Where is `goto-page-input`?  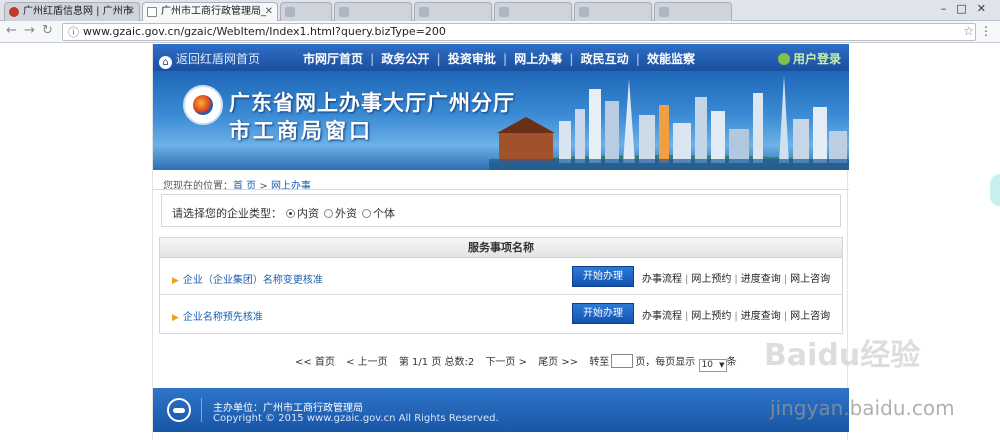 goto-page-input is located at coordinates (622, 361).